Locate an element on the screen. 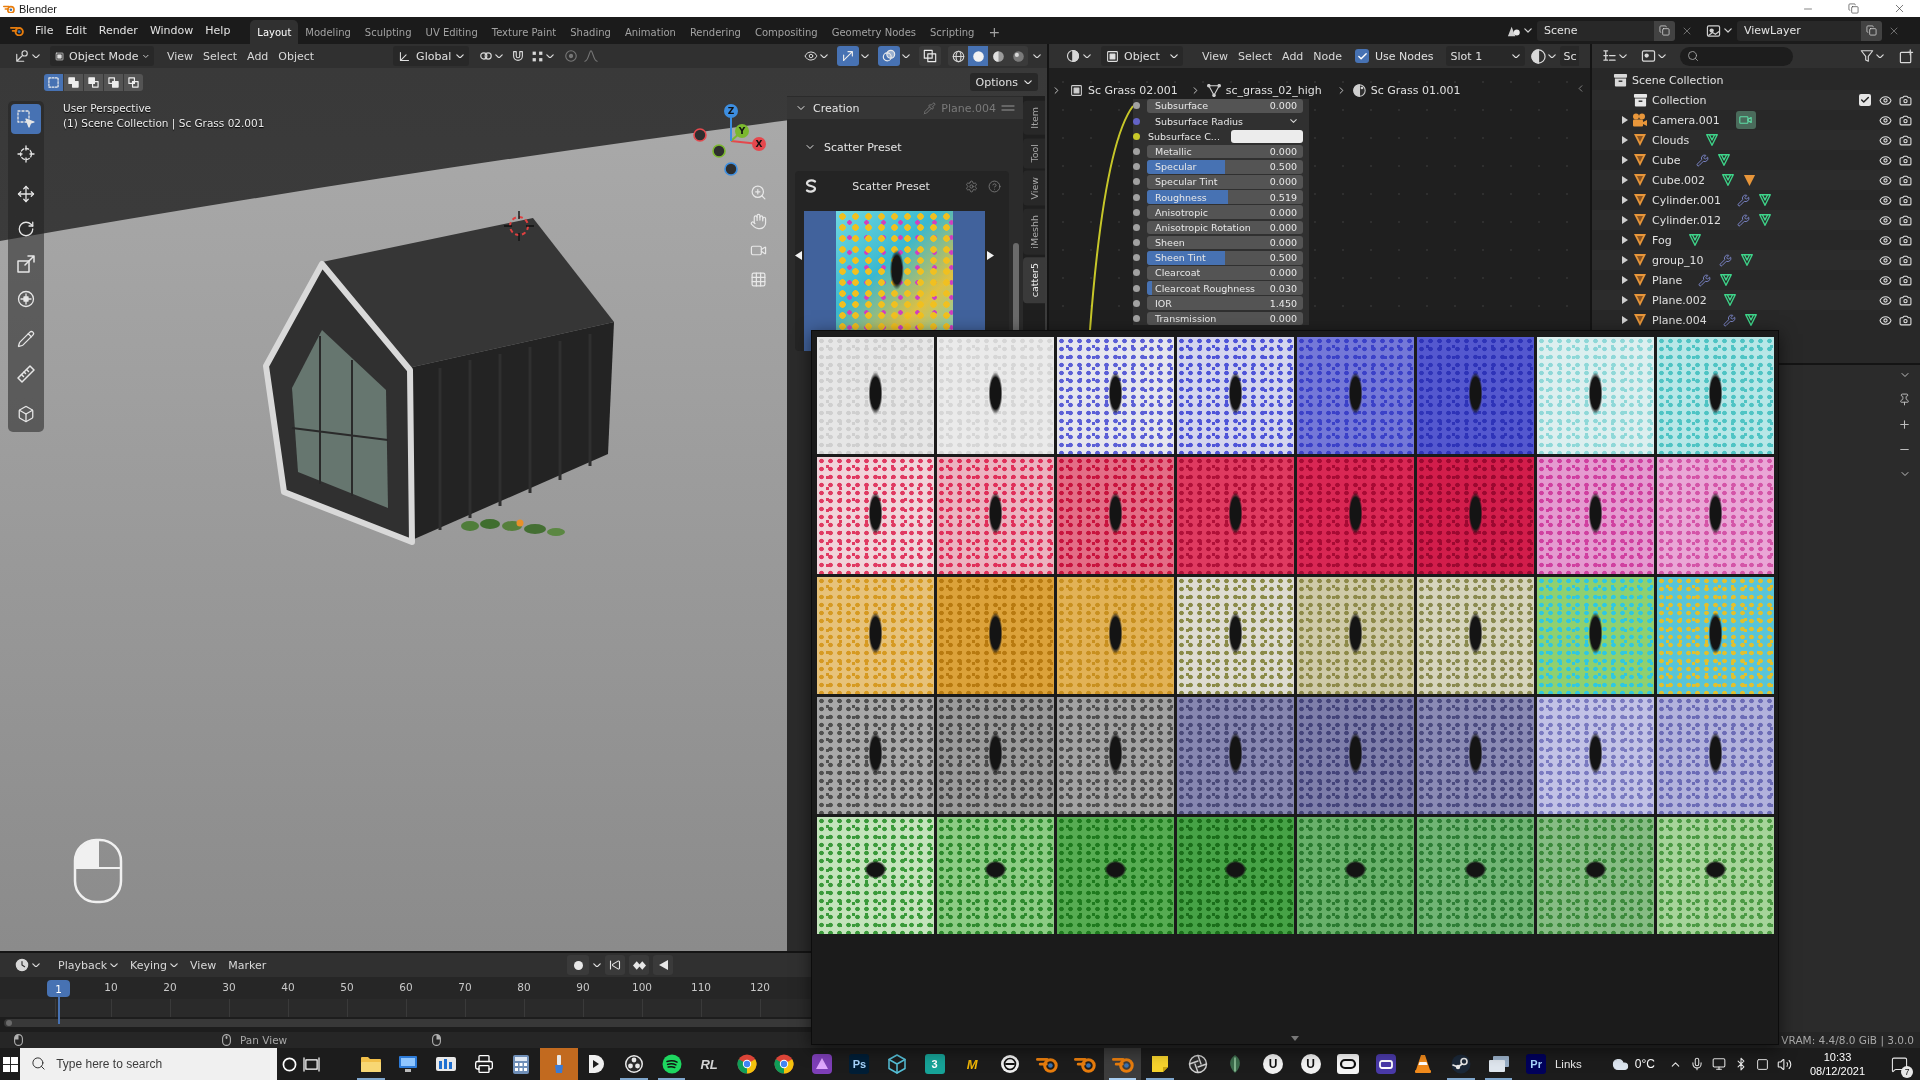 The height and width of the screenshot is (1080, 1920). outliner-row: Plane.002 is located at coordinates (1756, 300).